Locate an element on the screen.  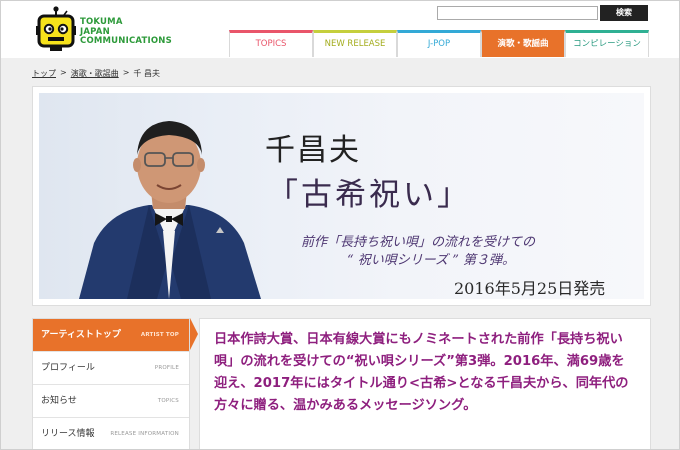
sidebar-item-label: アーティストトップ is located at coordinates (81, 335).